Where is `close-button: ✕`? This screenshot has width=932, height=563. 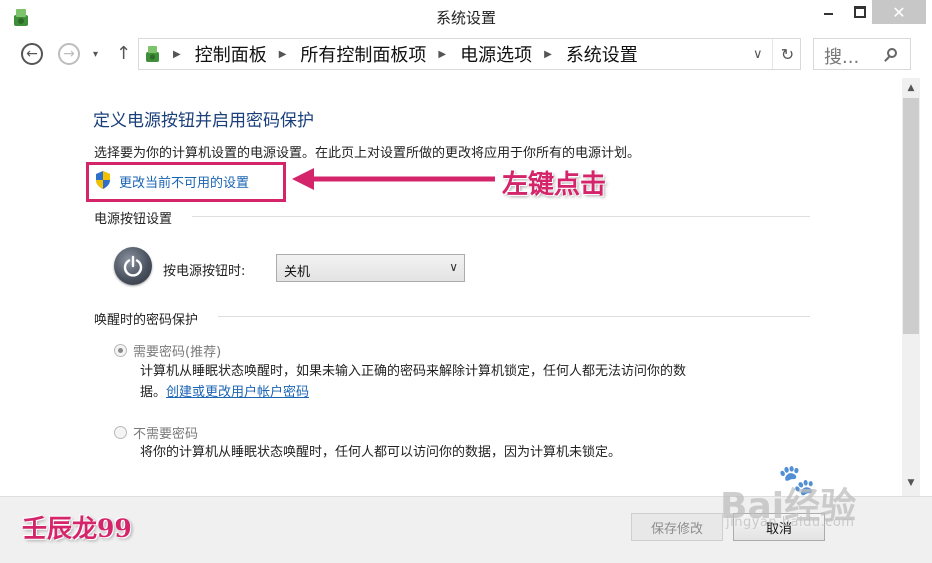
close-button: ✕ is located at coordinates (899, 12).